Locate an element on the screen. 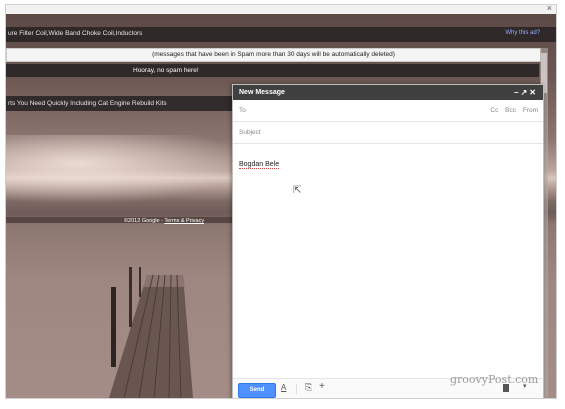 The width and height of the screenshot is (565, 409). paperclip-icon: ⎘ is located at coordinates (308, 387).